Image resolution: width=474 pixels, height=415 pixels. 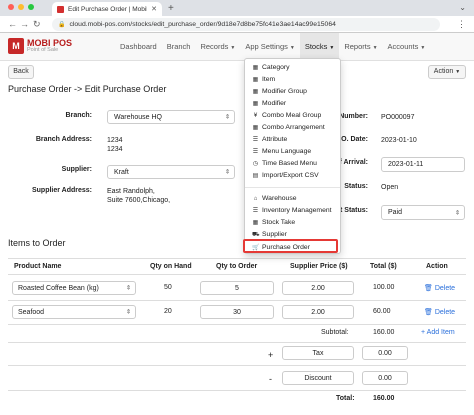 What do you see at coordinates (292, 222) in the screenshot?
I see `menu-item-stock-take: ▦ Stock Take` at bounding box center [292, 222].